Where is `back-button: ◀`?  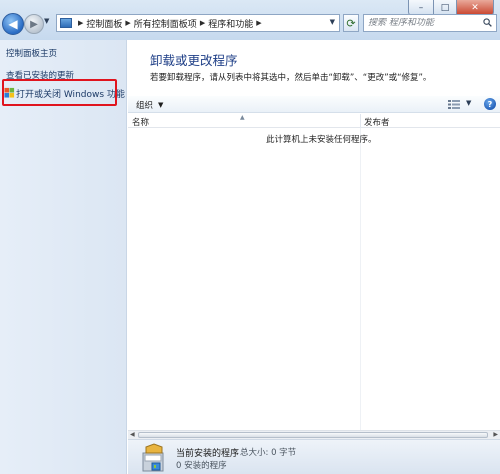
back-button: ◀ is located at coordinates (13, 24).